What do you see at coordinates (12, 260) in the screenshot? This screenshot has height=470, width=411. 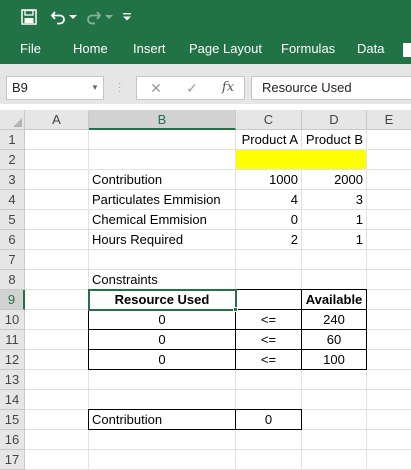 I see `row-header-7: 7` at bounding box center [12, 260].